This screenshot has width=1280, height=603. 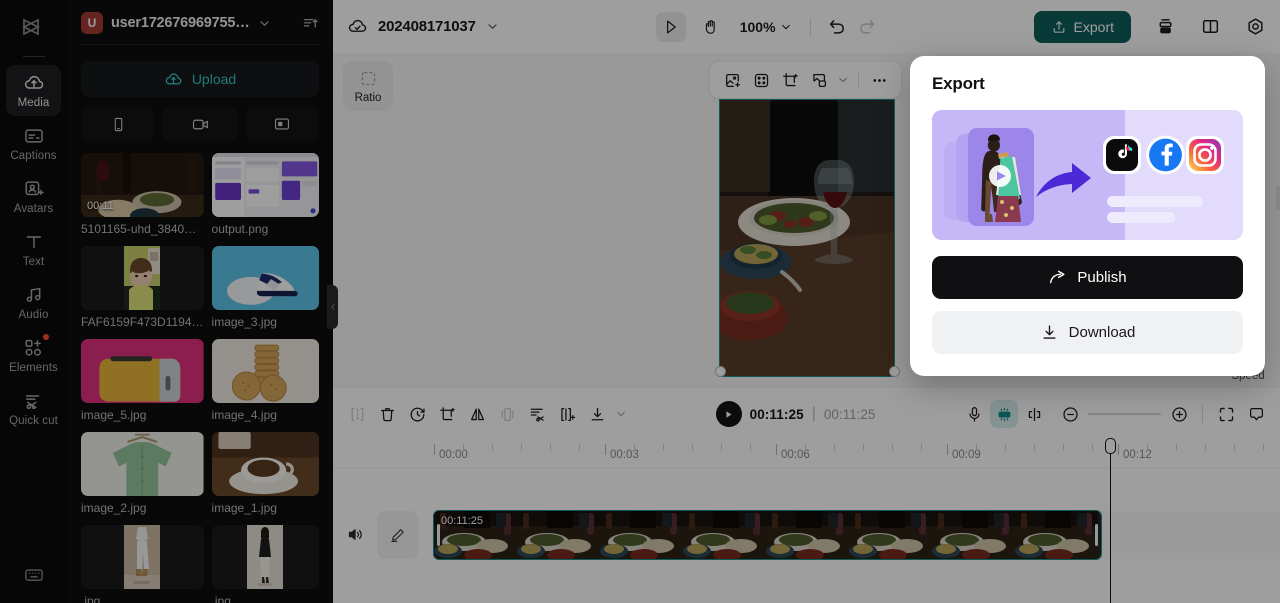 I want to click on export-panel: Export Publish Download, so click(x=1087, y=216).